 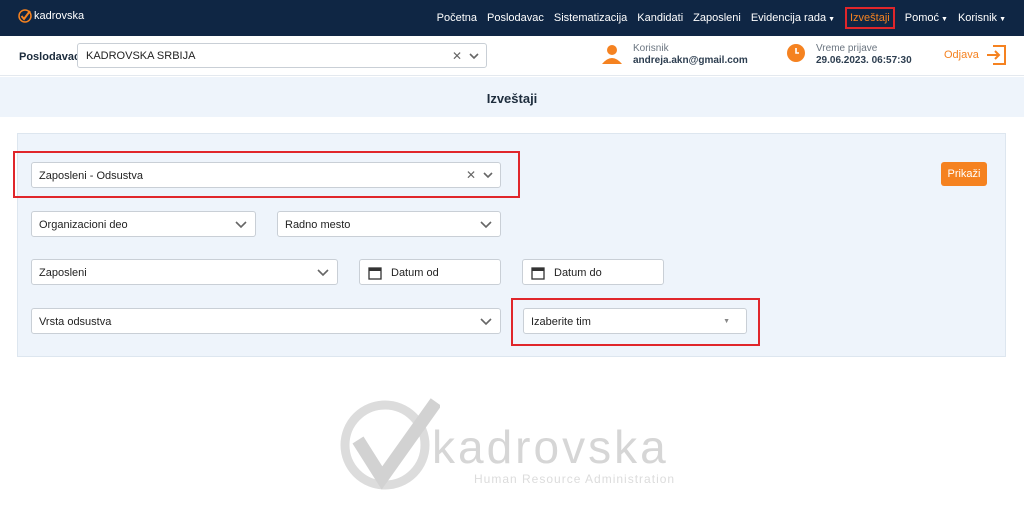 I want to click on logout-icon, so click(x=996, y=55).